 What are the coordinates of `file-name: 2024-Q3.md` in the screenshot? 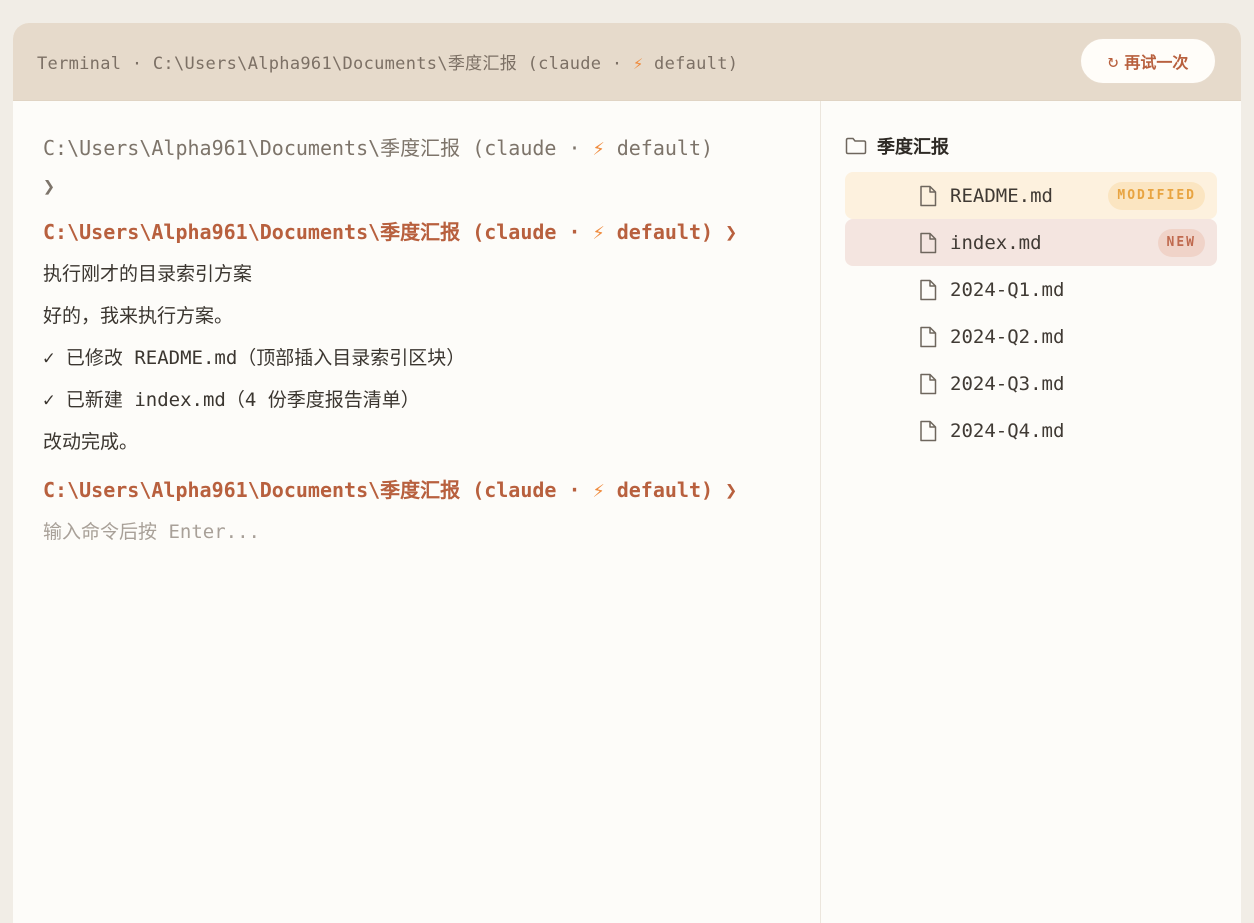 It's located at (1007, 383).